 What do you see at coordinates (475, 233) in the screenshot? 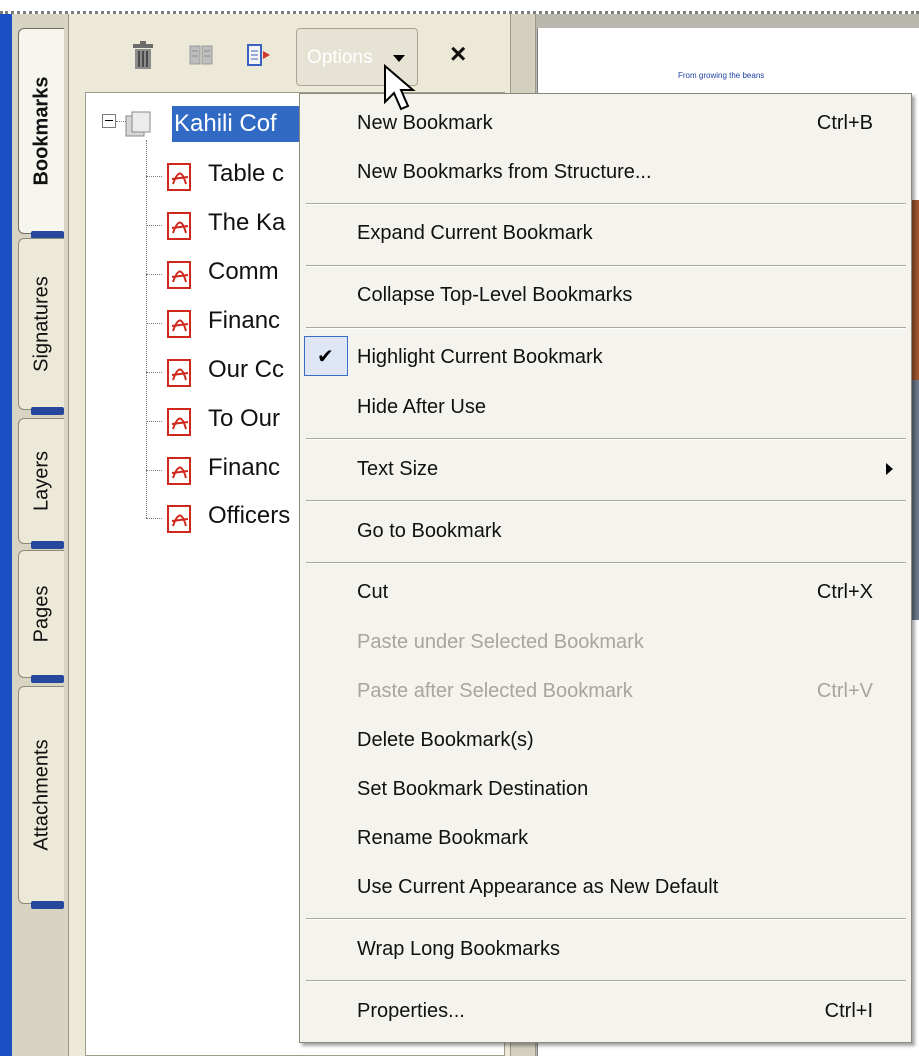
I see `menu-item-label: Expand Current Bookmark` at bounding box center [475, 233].